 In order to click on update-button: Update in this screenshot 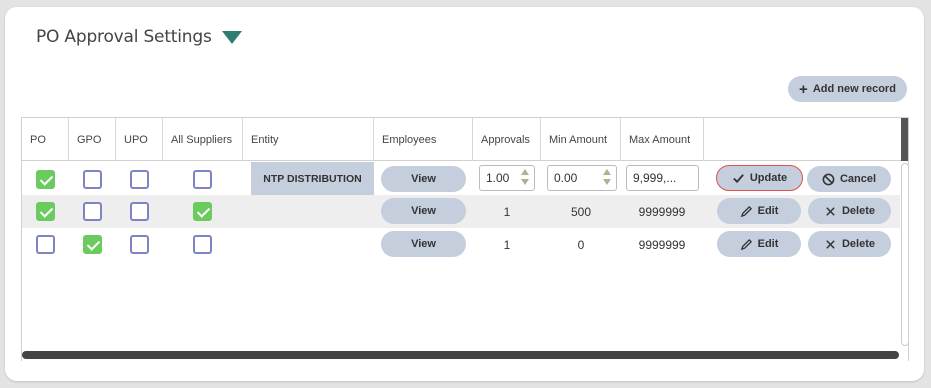, I will do `click(759, 178)`.